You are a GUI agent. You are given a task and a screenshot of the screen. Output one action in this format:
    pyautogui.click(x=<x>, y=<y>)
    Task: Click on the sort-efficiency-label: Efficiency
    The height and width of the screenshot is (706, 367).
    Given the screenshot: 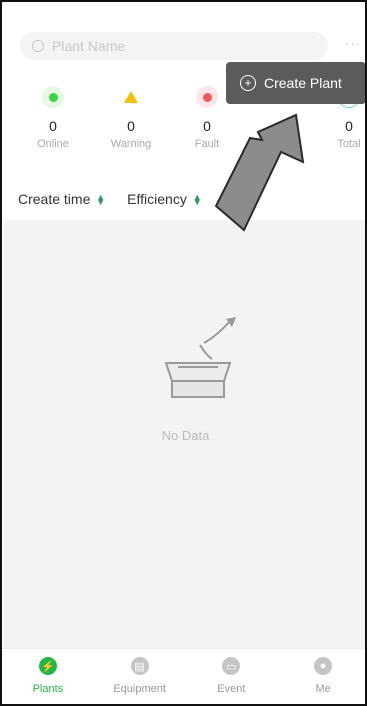 What is the action you would take?
    pyautogui.click(x=157, y=199)
    